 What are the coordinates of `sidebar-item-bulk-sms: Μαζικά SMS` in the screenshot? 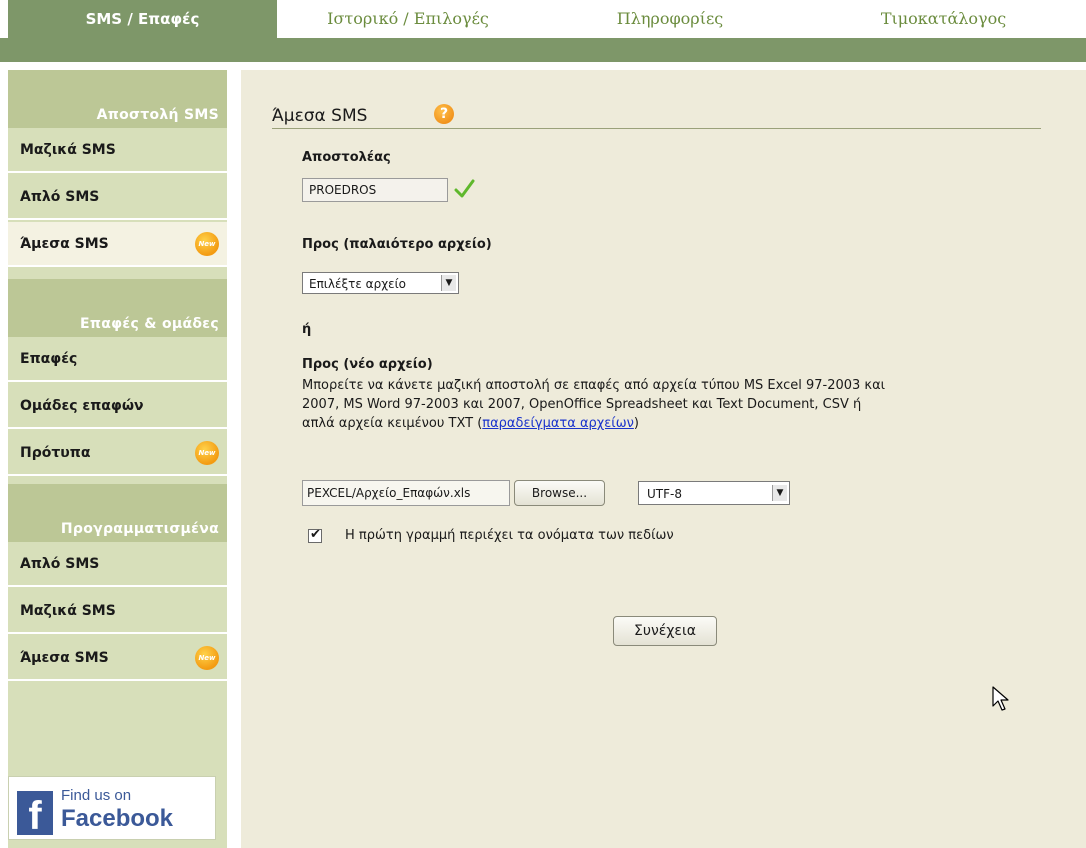 It's located at (117, 150).